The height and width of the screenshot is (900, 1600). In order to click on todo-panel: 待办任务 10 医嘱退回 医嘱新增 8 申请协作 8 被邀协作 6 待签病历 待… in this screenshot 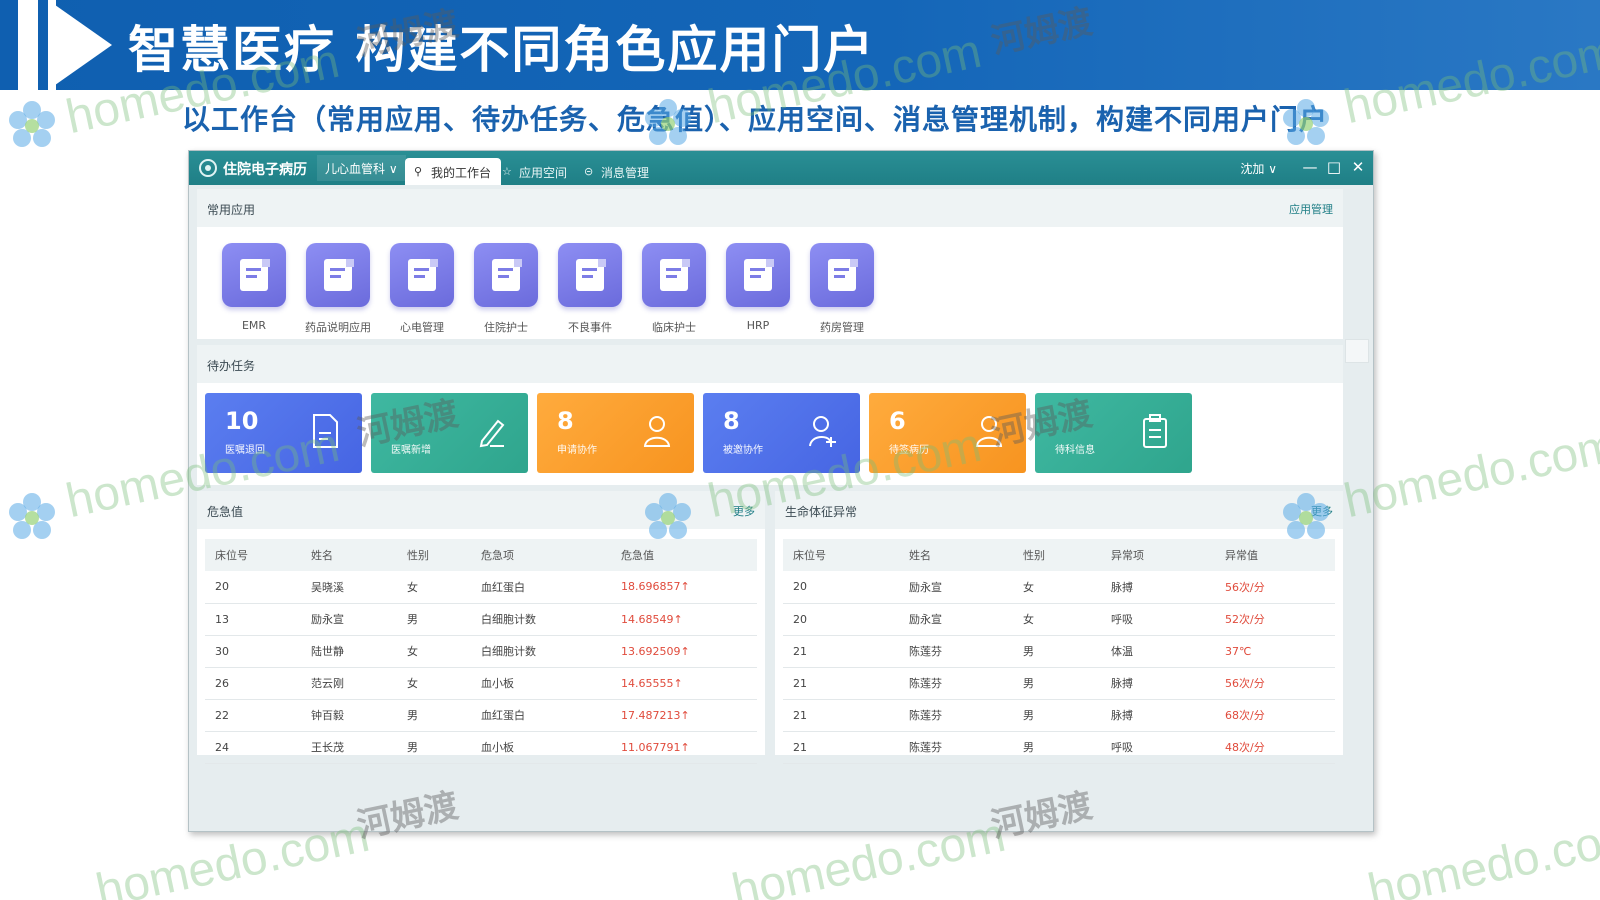, I will do `click(770, 415)`.